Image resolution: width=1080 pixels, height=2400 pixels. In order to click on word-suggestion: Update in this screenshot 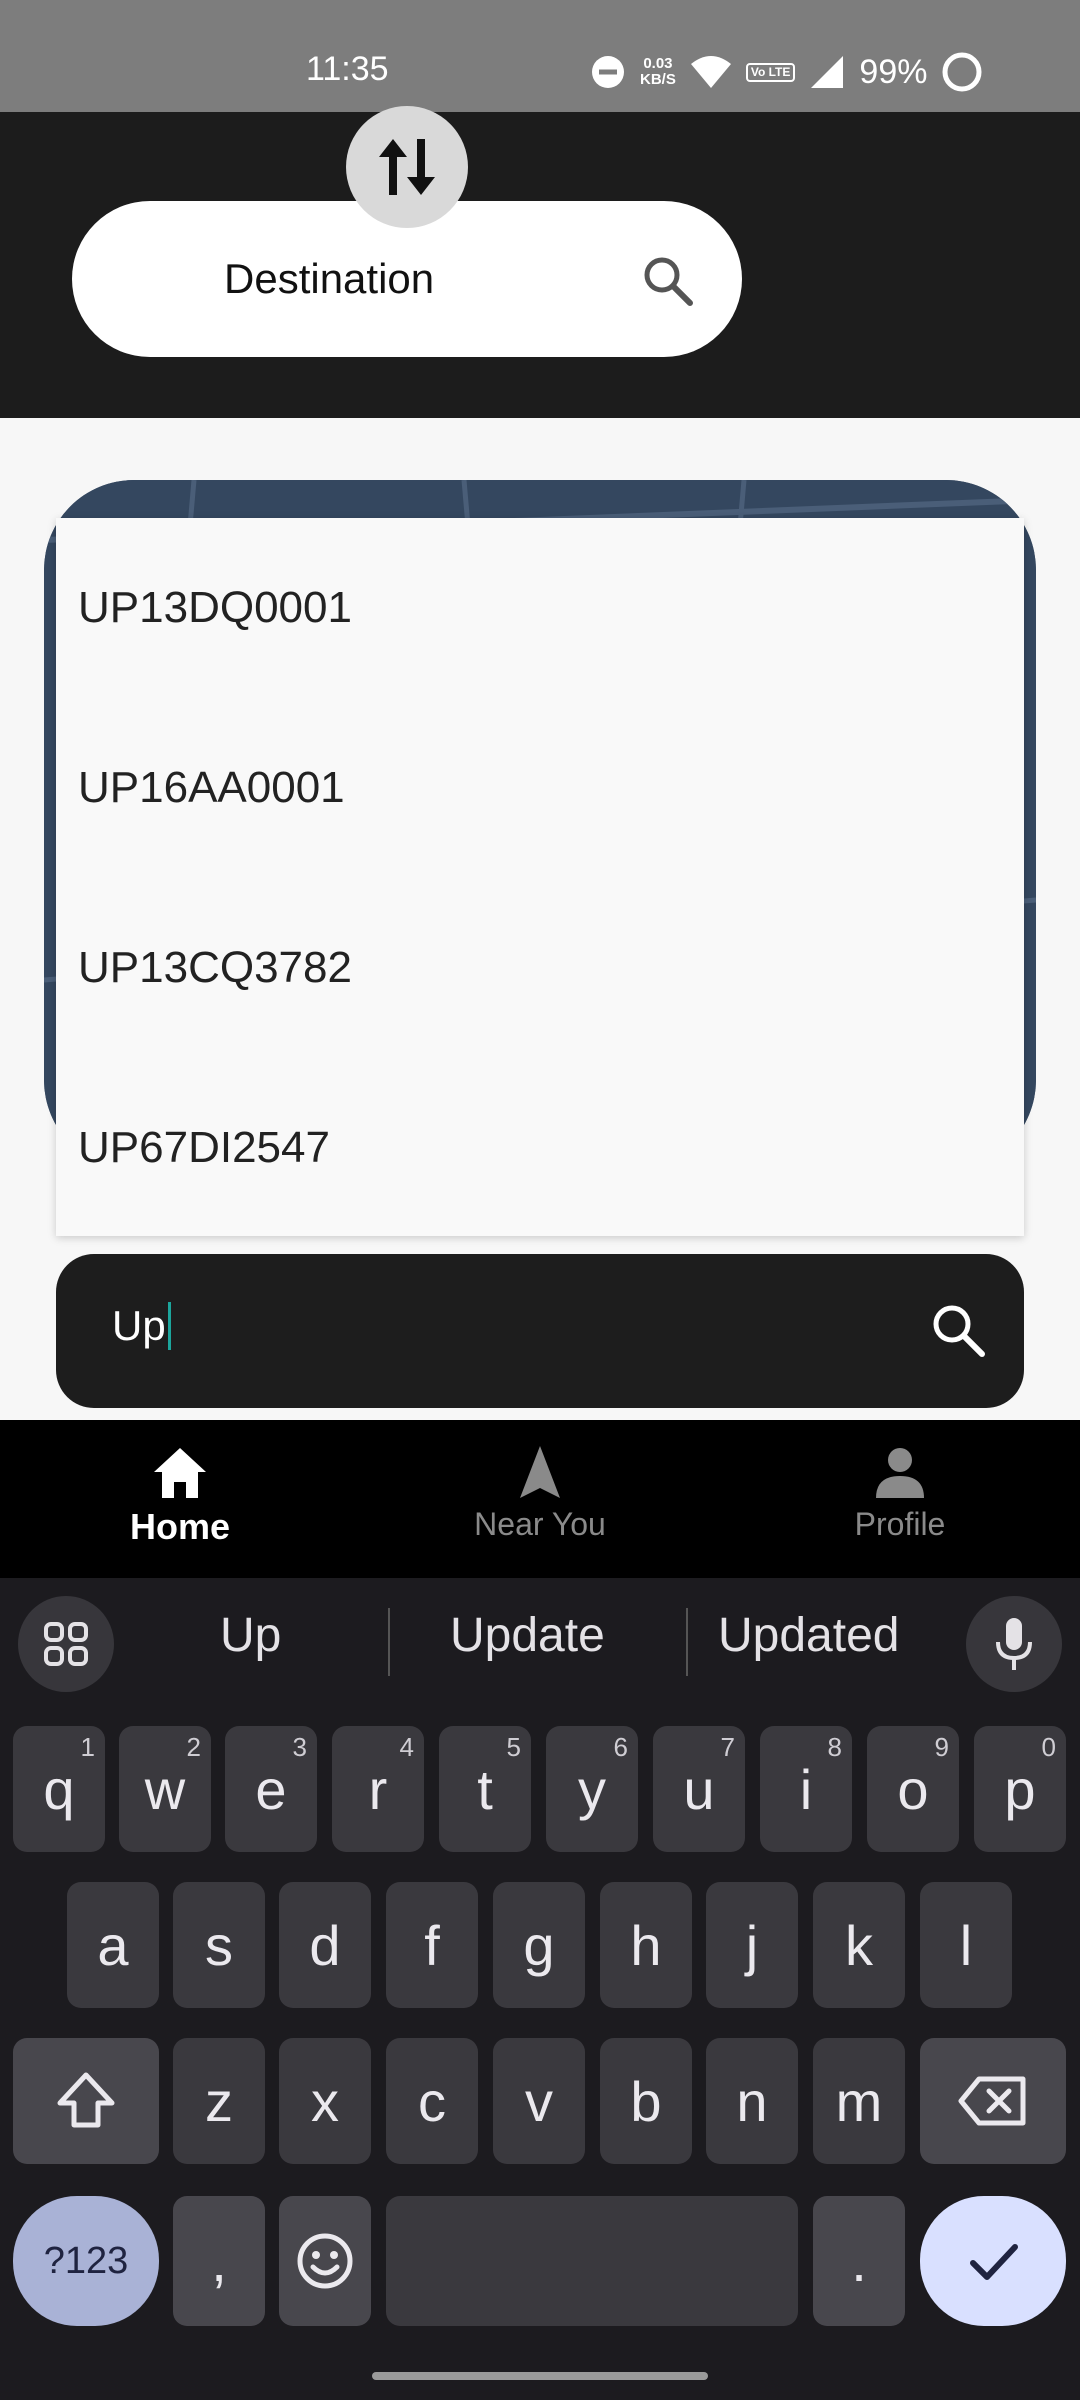, I will do `click(527, 1635)`.